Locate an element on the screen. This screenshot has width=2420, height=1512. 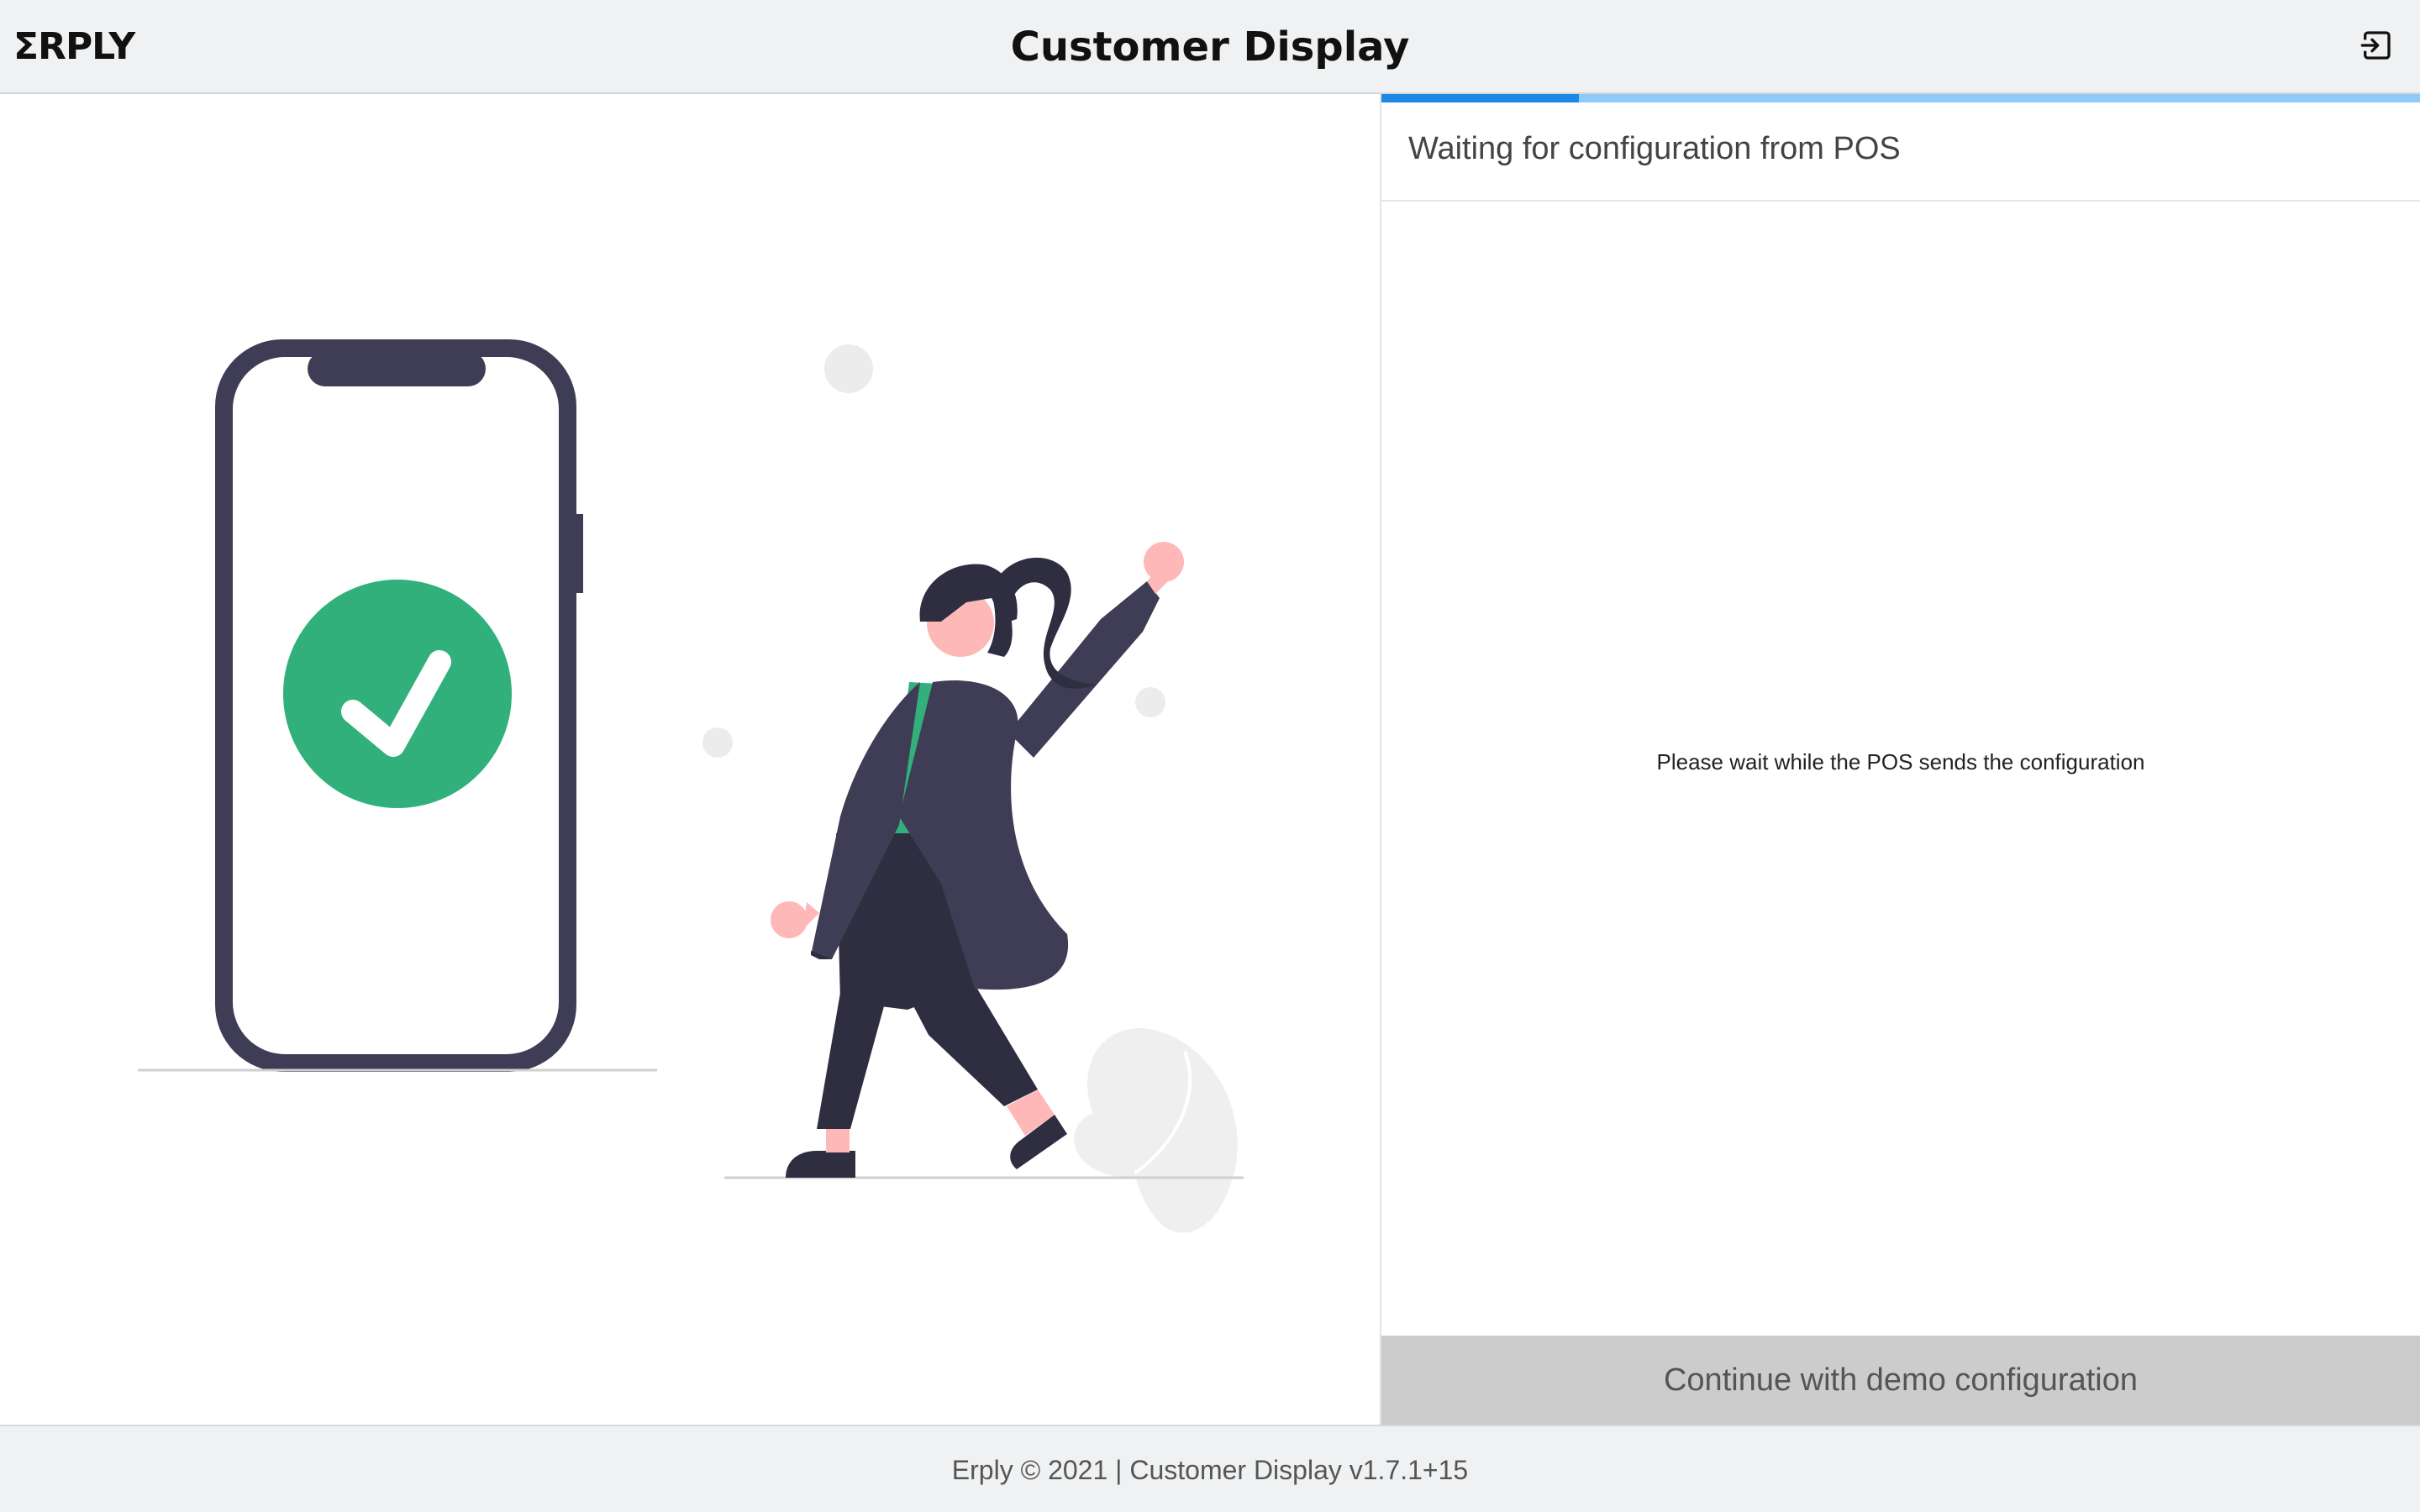
loading-progress-fill is located at coordinates (1480, 98).